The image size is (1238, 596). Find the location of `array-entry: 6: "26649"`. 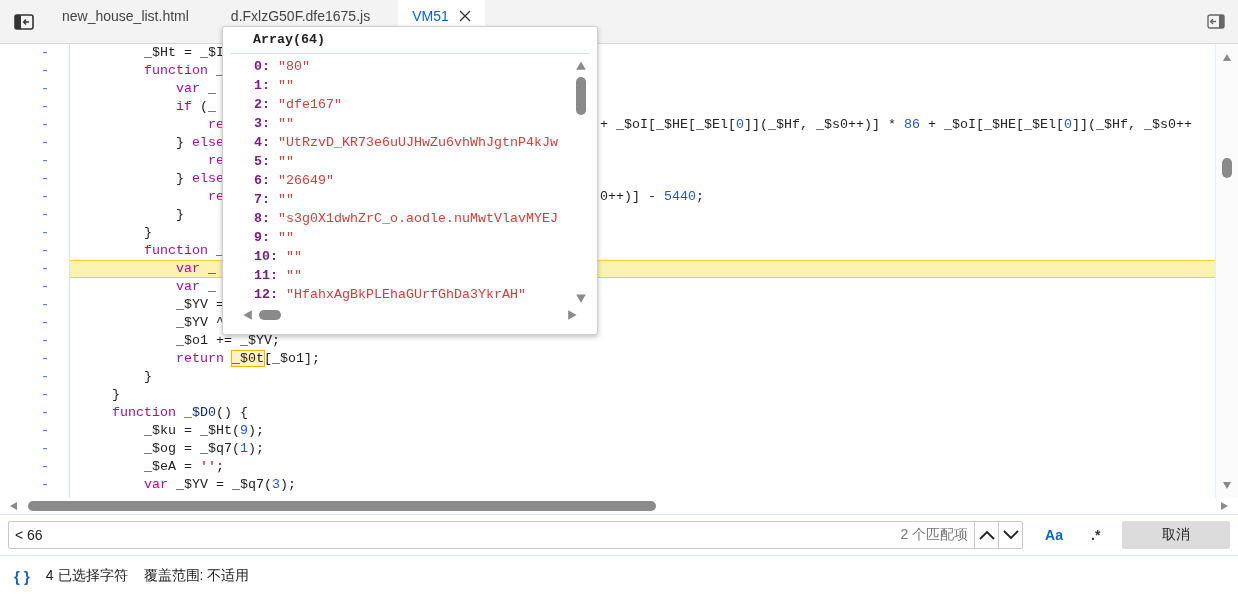

array-entry: 6: "26649" is located at coordinates (294, 181).